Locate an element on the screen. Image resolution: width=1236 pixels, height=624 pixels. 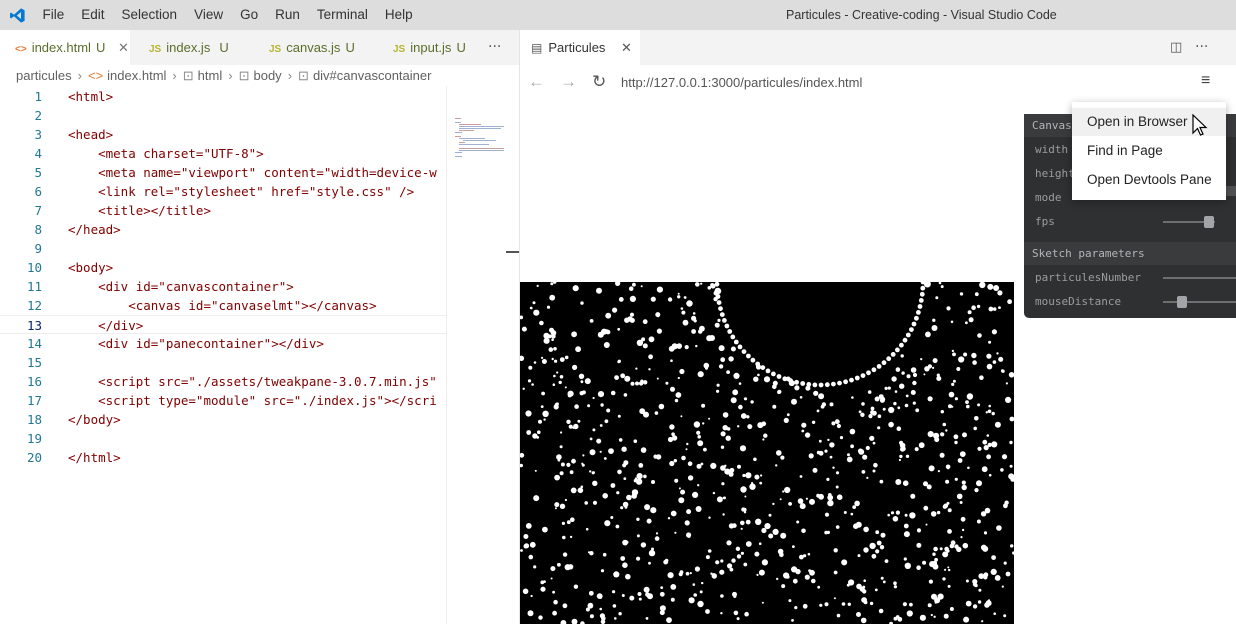
menu-help: Help is located at coordinates (398, 15).